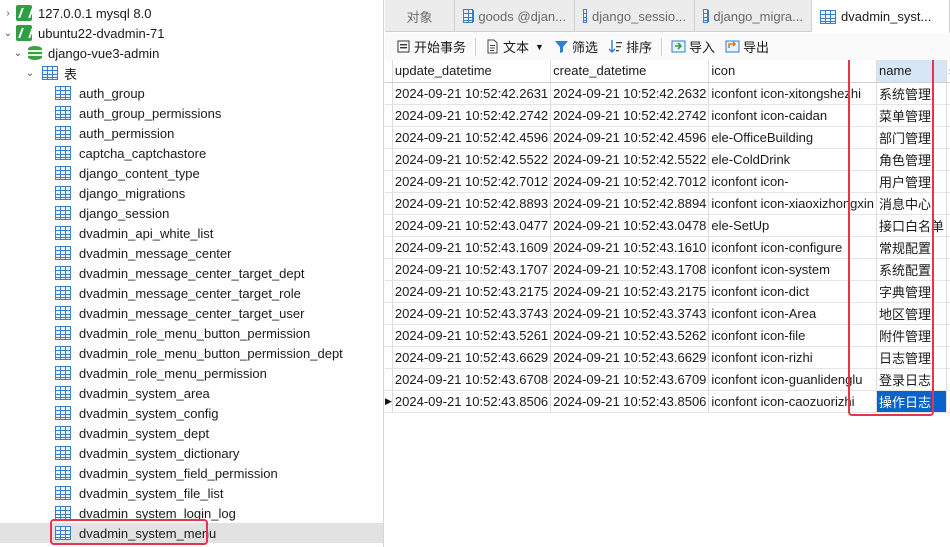 The height and width of the screenshot is (547, 950). Describe the element at coordinates (630, 225) in the screenshot. I see `cell-create-datetime: 2024-09-21 10:52:43.0478` at that location.